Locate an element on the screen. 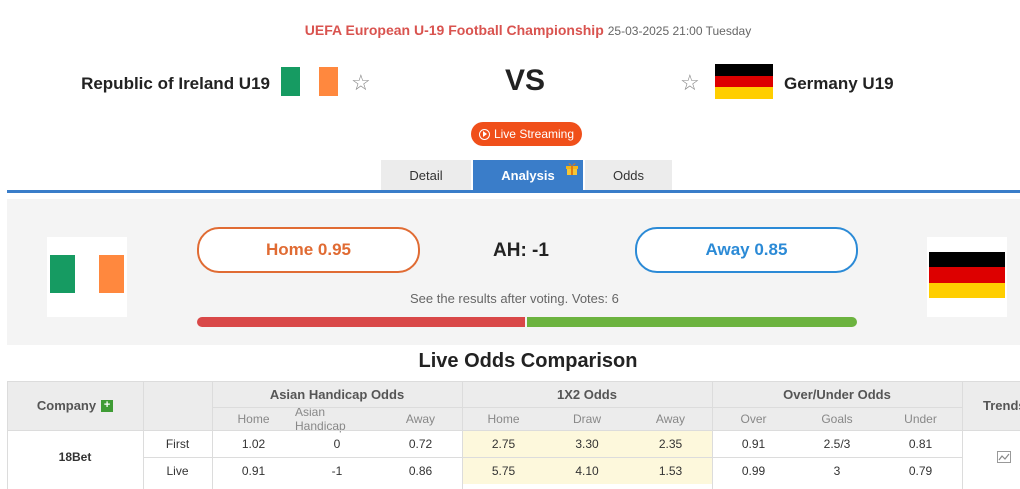  live-ah-home: 0.91 is located at coordinates (253, 470).